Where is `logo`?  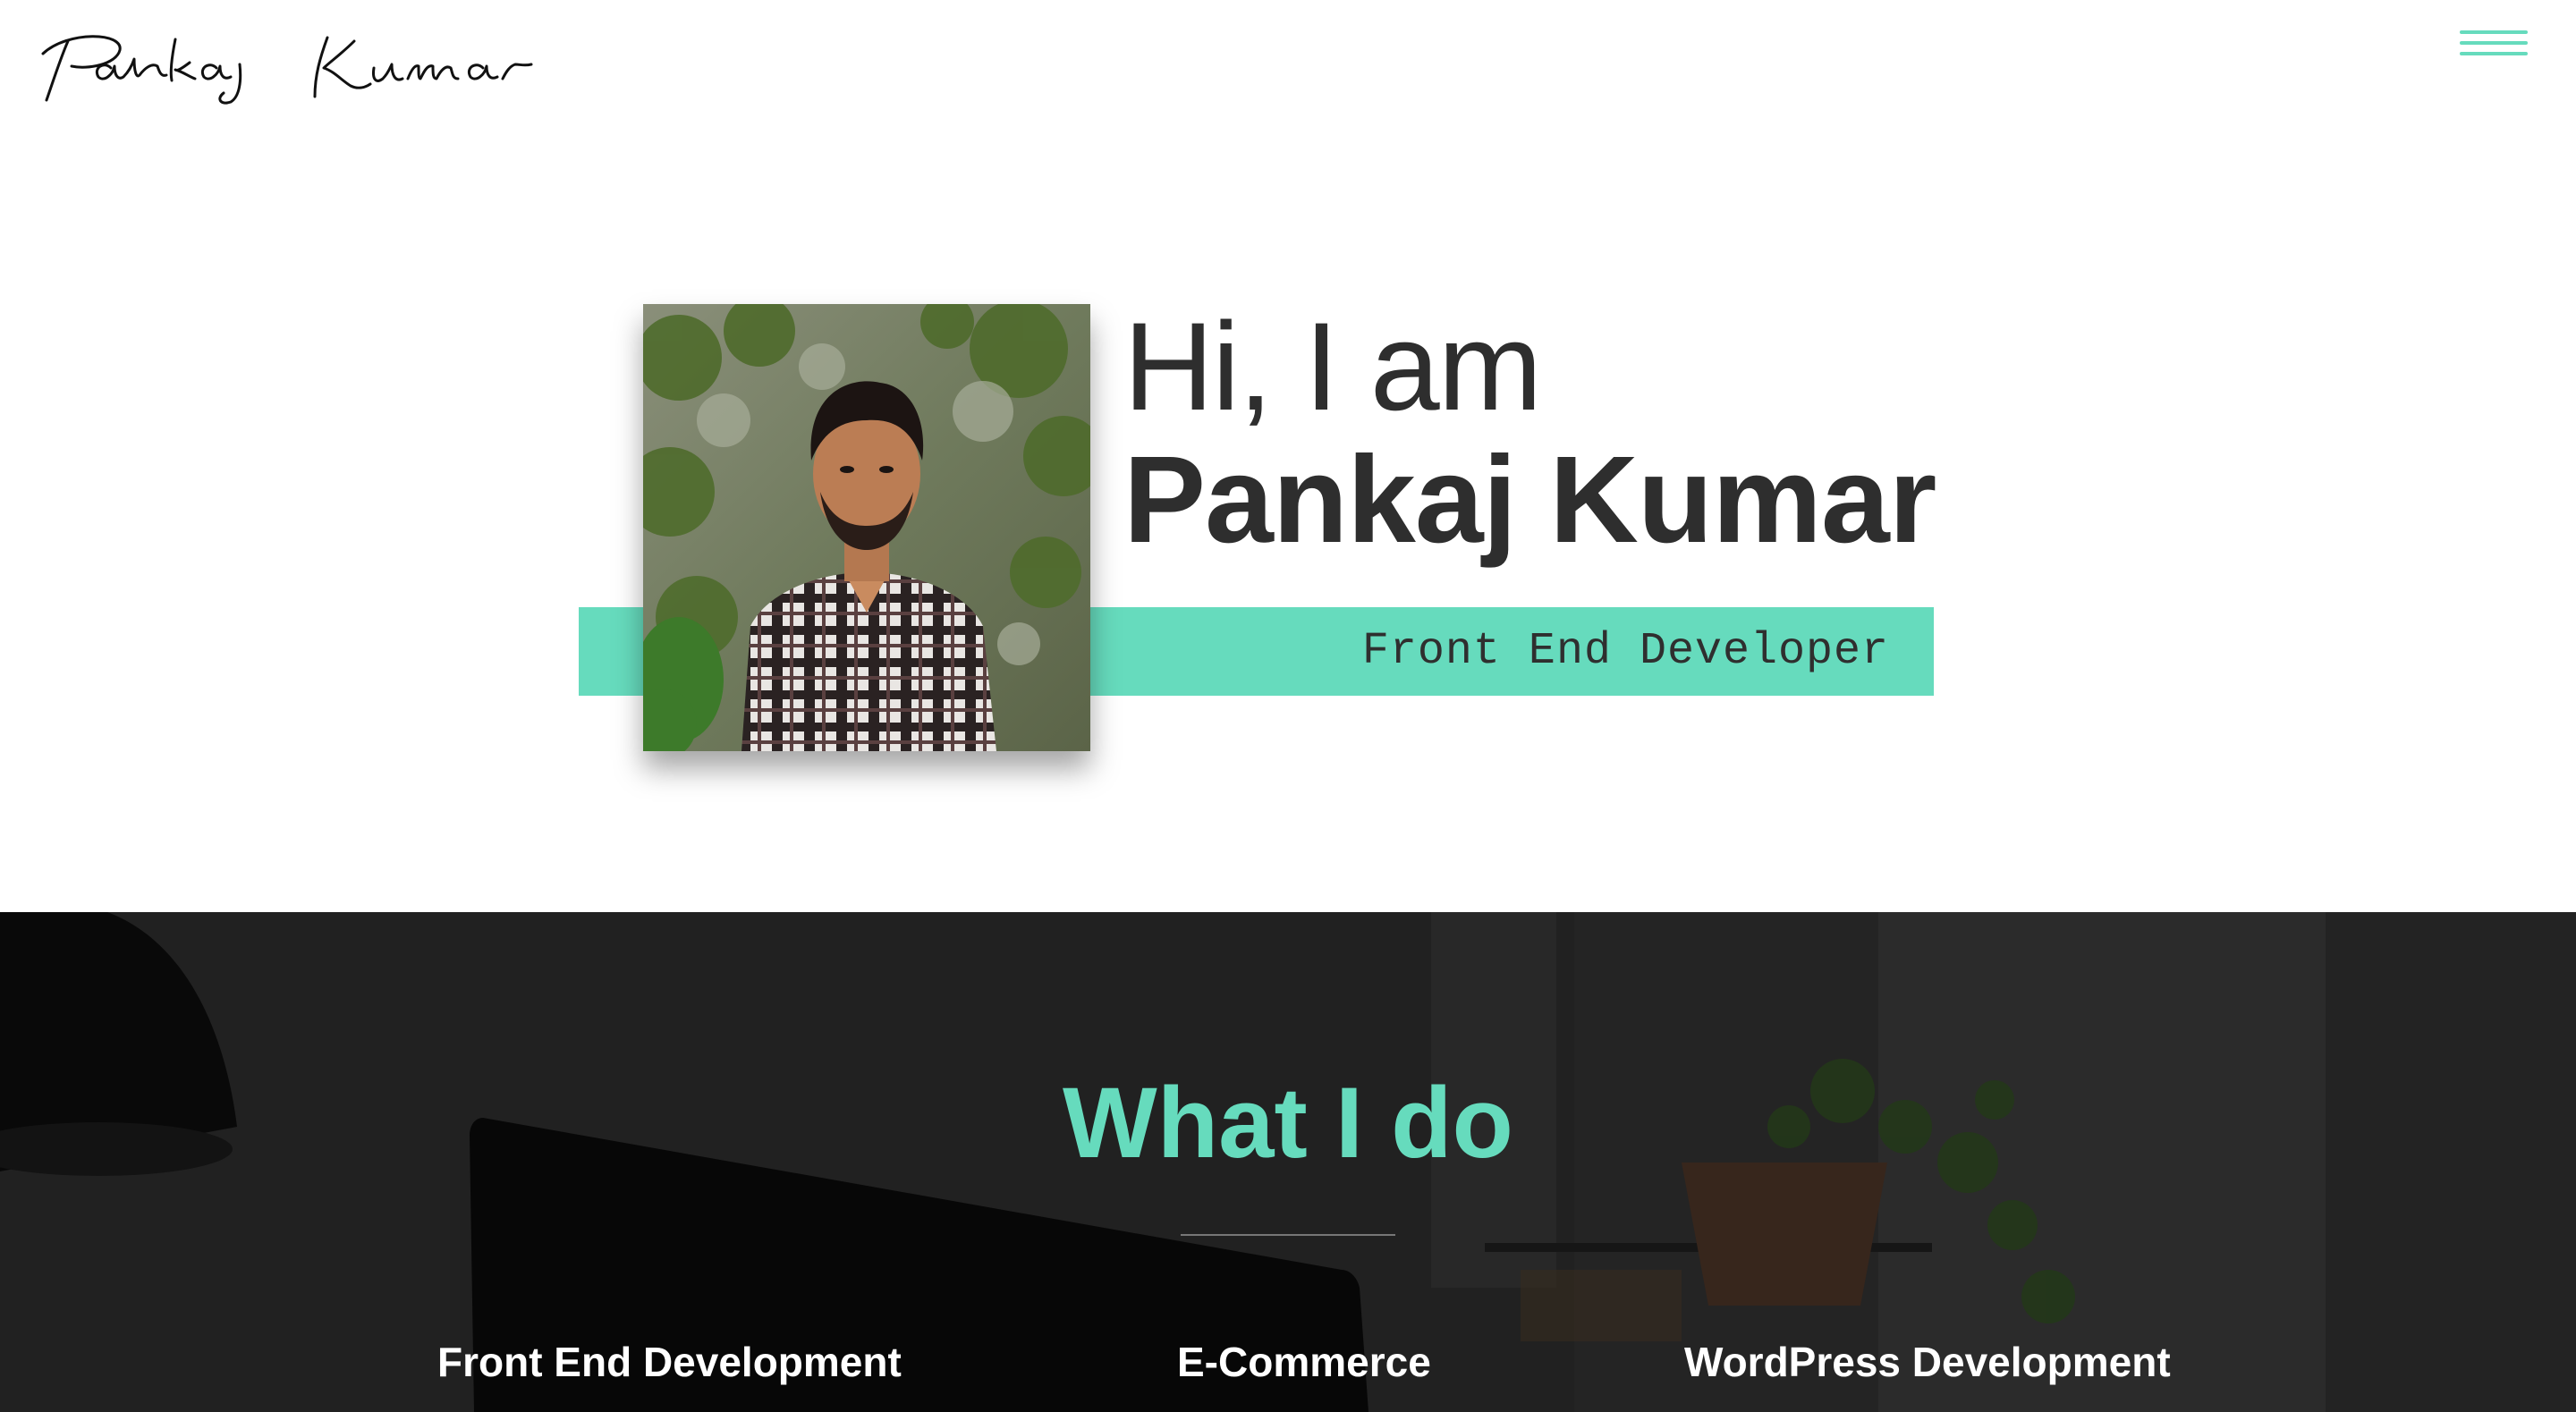
logo is located at coordinates (309, 62).